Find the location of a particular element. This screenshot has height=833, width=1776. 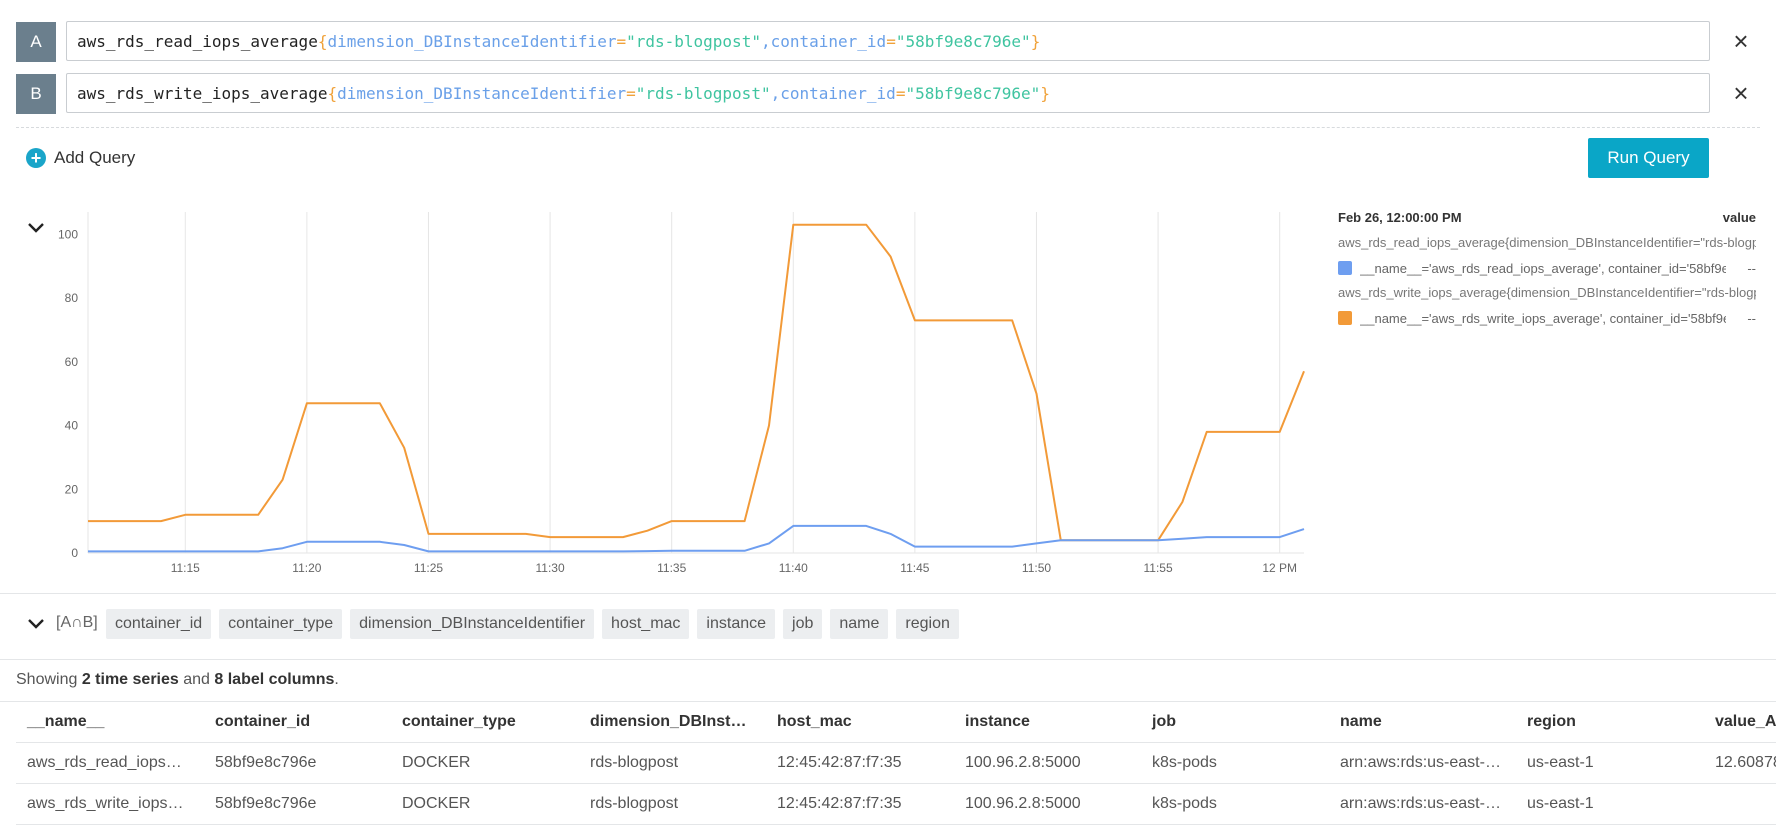

matcher-key: dimension_DBInstanceIdentifier is located at coordinates (482, 93).